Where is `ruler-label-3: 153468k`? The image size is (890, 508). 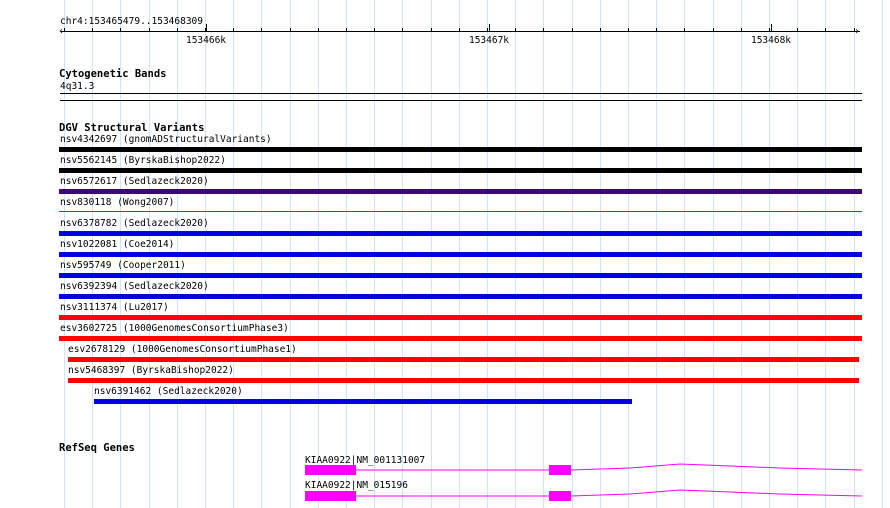
ruler-label-3: 153468k is located at coordinates (771, 40).